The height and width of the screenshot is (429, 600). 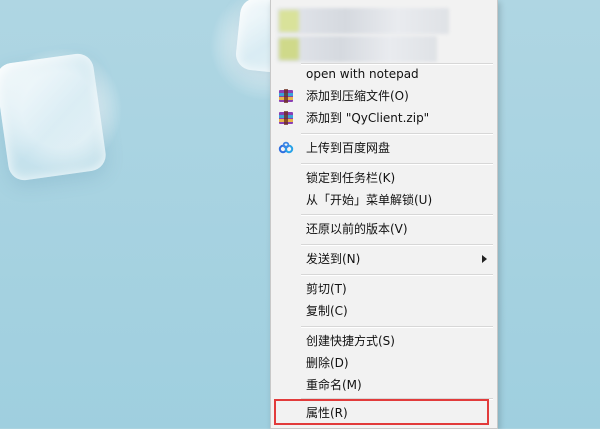 I want to click on menu-item-open-with-notepad: open with notepad, so click(x=384, y=74).